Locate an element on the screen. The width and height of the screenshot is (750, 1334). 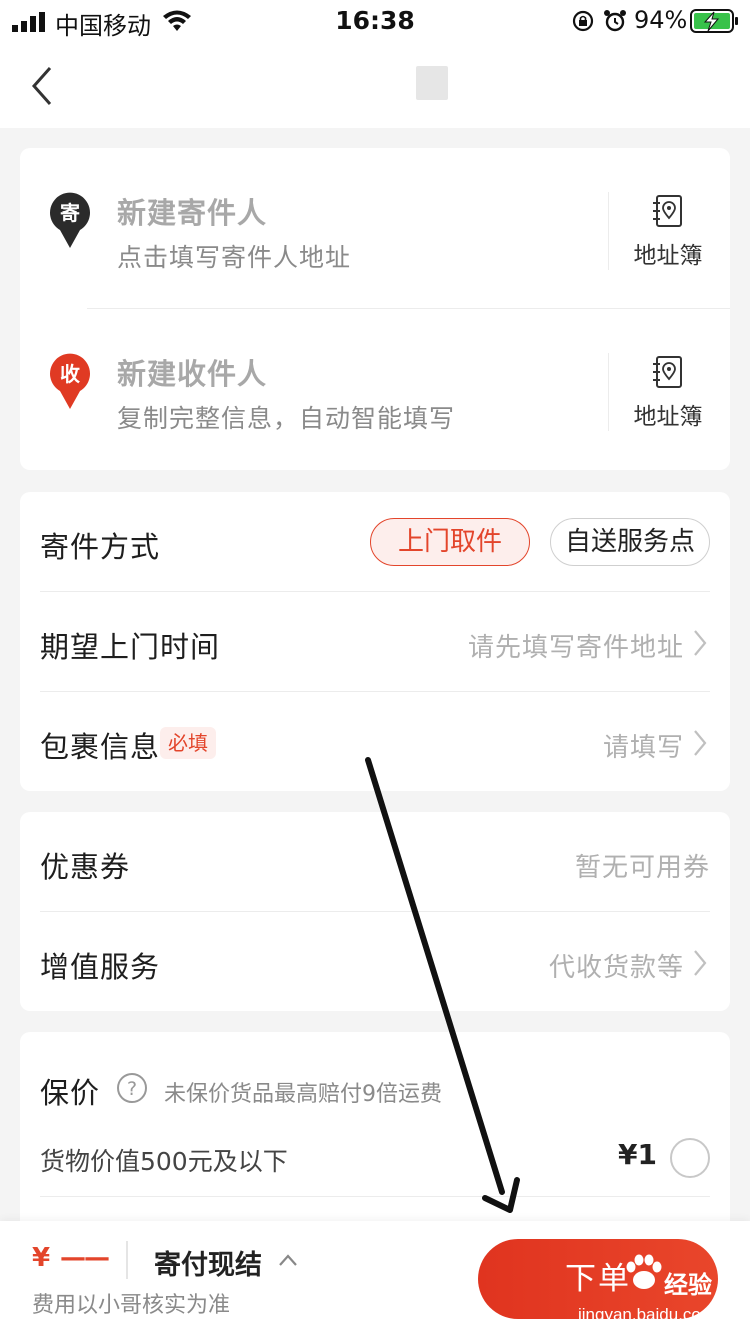
sender-row: 寄 新建寄件人 点击填写寄件人地址 地址簿 is located at coordinates (375, 228).